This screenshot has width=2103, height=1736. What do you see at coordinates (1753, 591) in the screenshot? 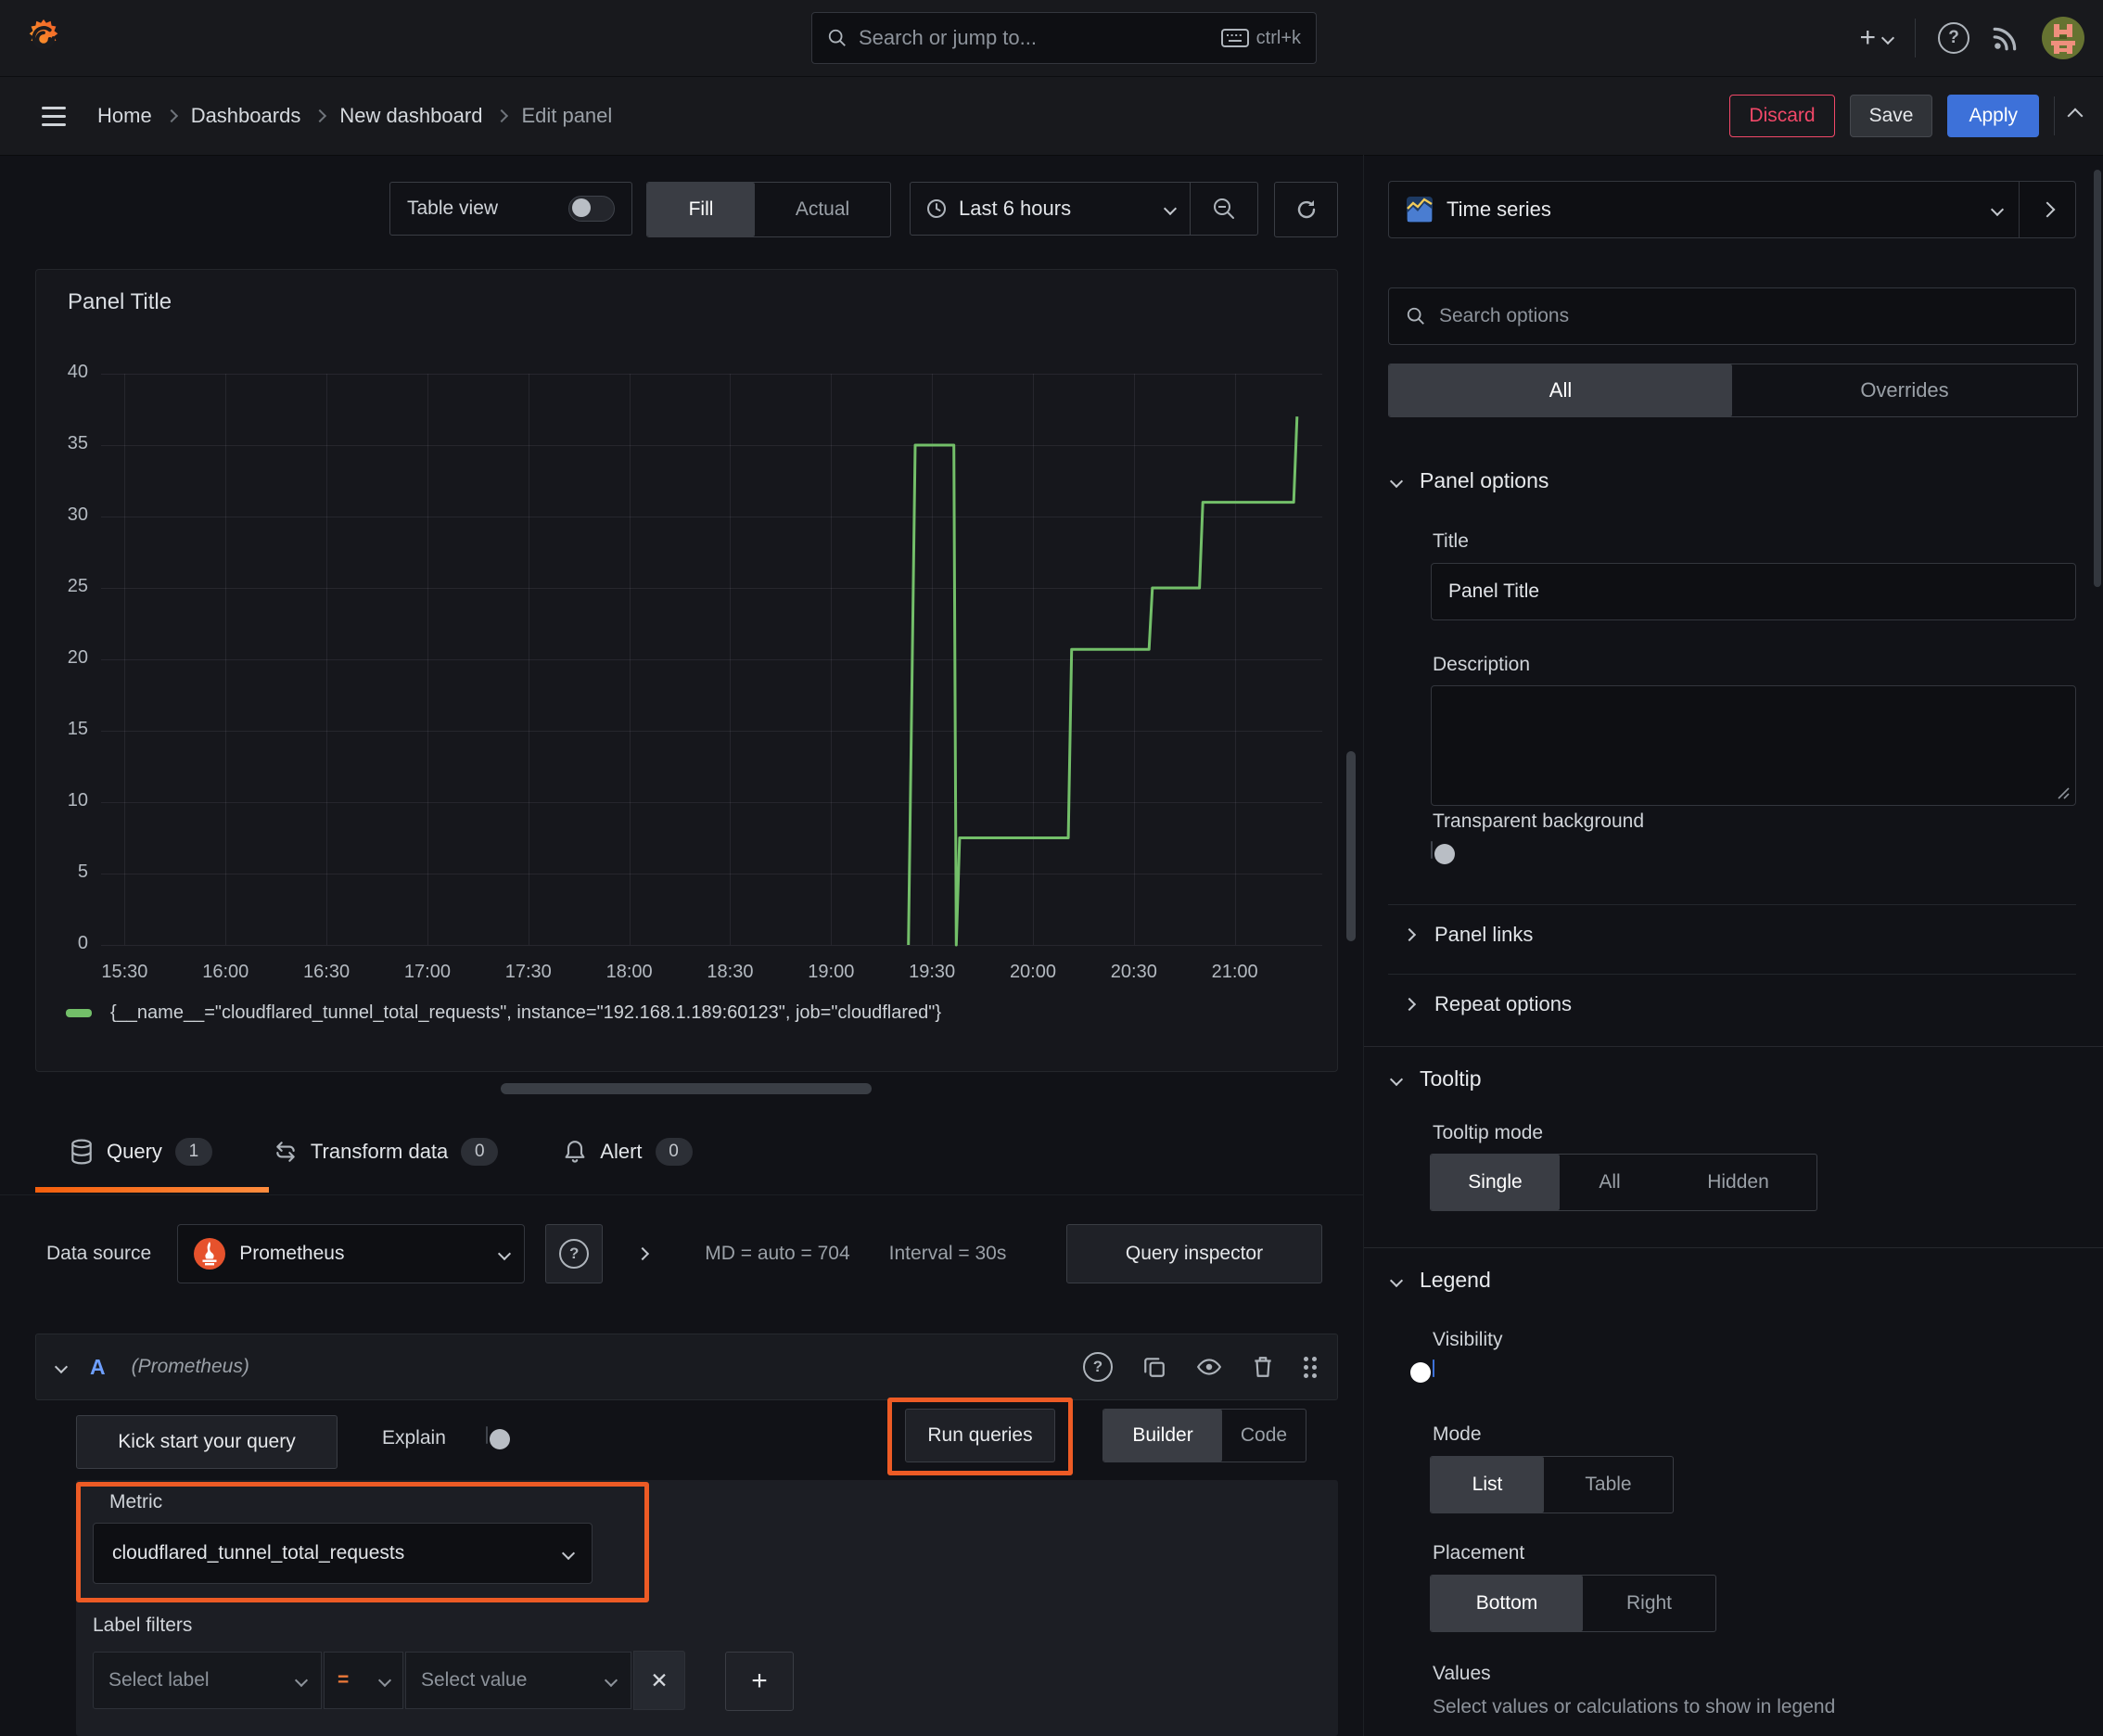
I see `panel-title-input` at bounding box center [1753, 591].